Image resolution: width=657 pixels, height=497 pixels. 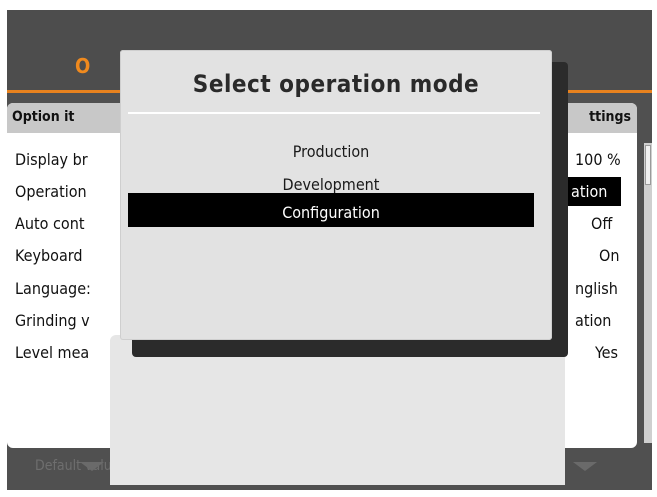 What do you see at coordinates (49, 223) in the screenshot?
I see `row-label-auto: Auto cont` at bounding box center [49, 223].